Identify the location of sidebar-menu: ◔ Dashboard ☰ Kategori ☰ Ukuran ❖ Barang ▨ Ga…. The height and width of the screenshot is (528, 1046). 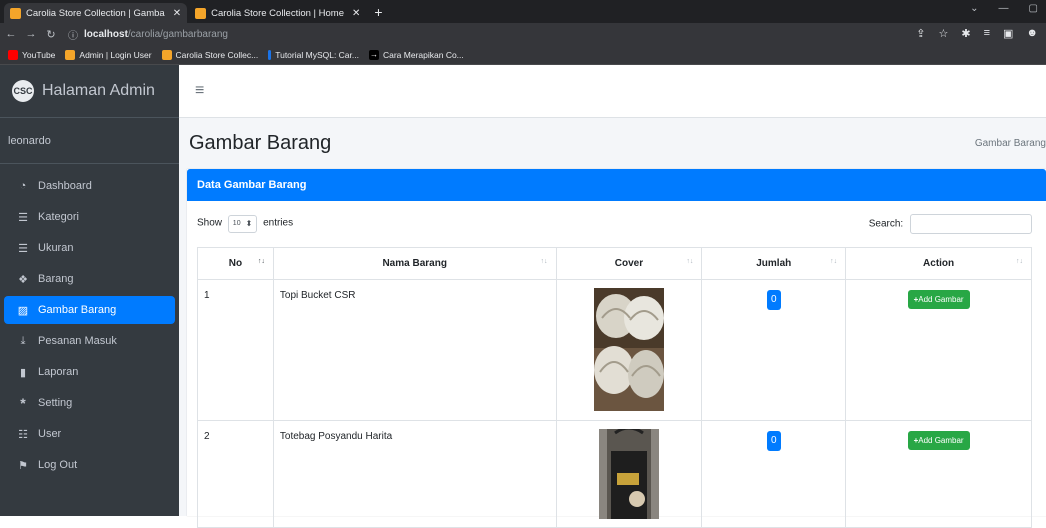
(89, 321).